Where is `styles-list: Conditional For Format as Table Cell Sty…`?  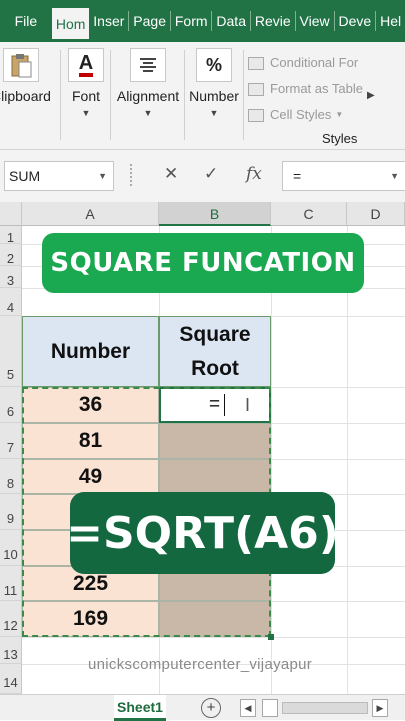
styles-list: Conditional For Format as Table Cell Sty… is located at coordinates (305, 89).